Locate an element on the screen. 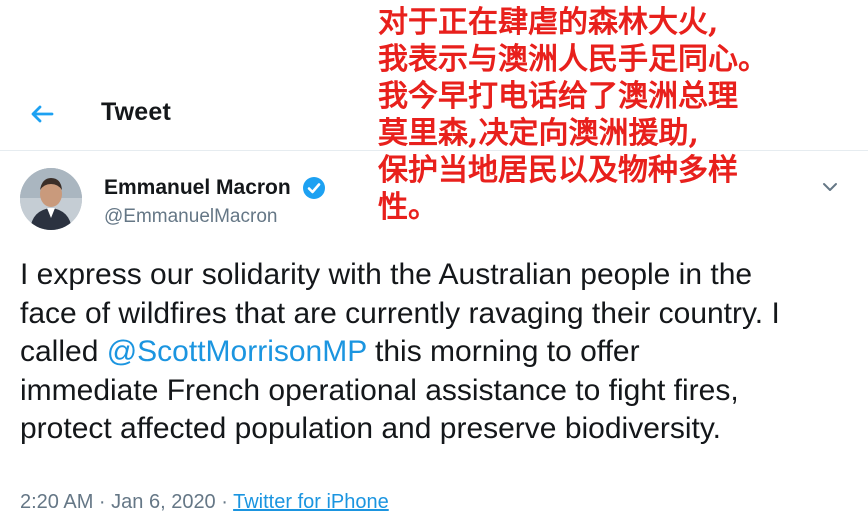  translation-line: 保护当地居民以及物种多样 is located at coordinates (558, 170).